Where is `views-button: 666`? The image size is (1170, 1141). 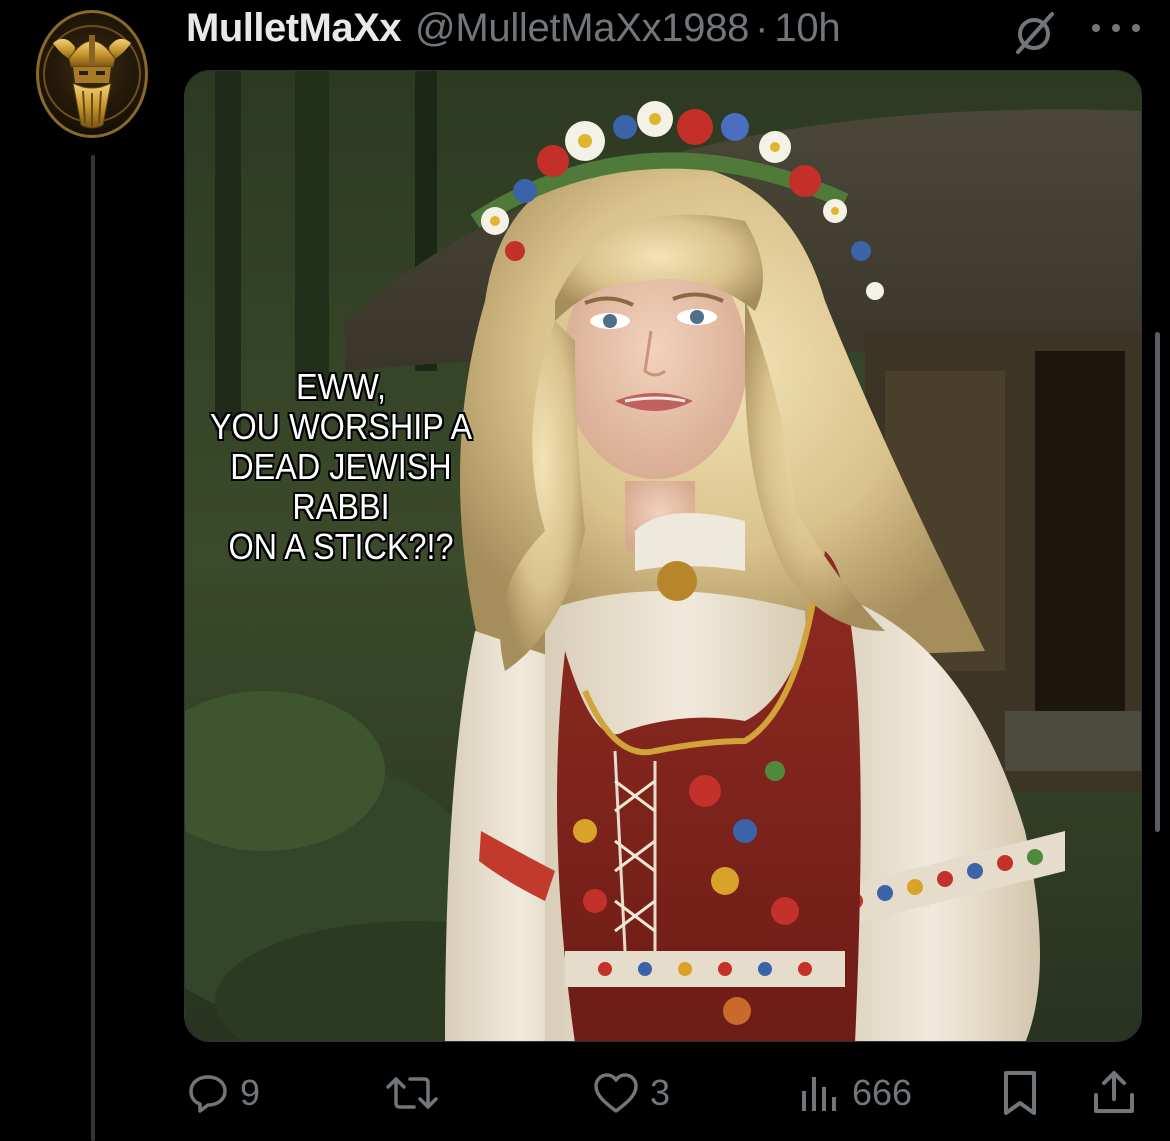
views-button: 666 is located at coordinates (855, 1093).